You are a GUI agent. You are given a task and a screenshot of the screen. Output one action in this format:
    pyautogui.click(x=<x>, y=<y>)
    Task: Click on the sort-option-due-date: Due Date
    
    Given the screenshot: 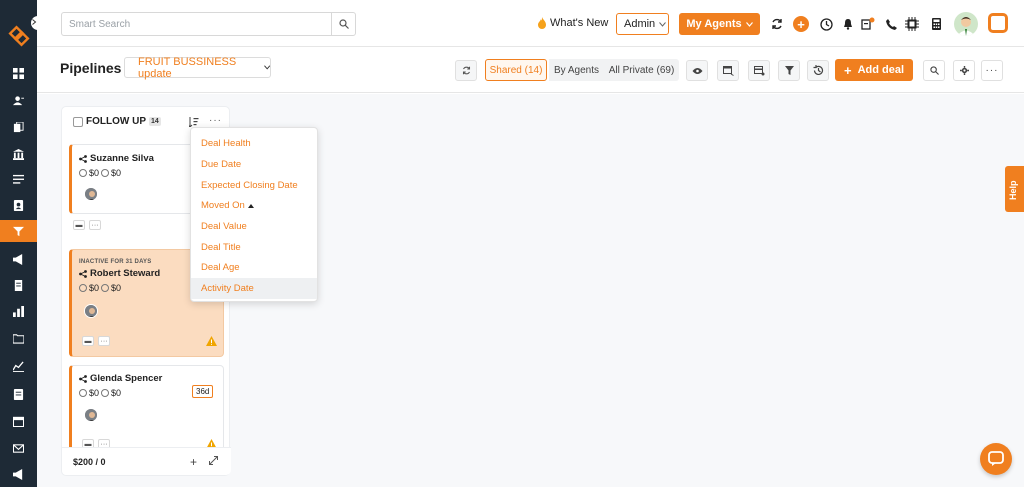 What is the action you would take?
    pyautogui.click(x=254, y=164)
    